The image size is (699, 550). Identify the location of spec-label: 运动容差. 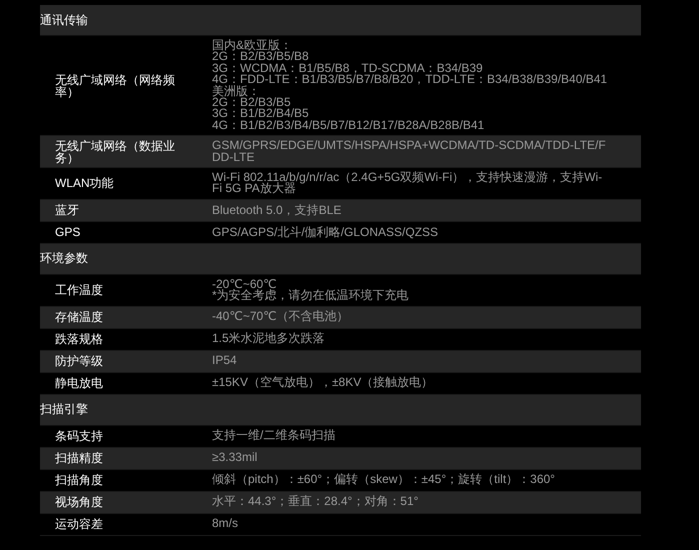
(79, 524).